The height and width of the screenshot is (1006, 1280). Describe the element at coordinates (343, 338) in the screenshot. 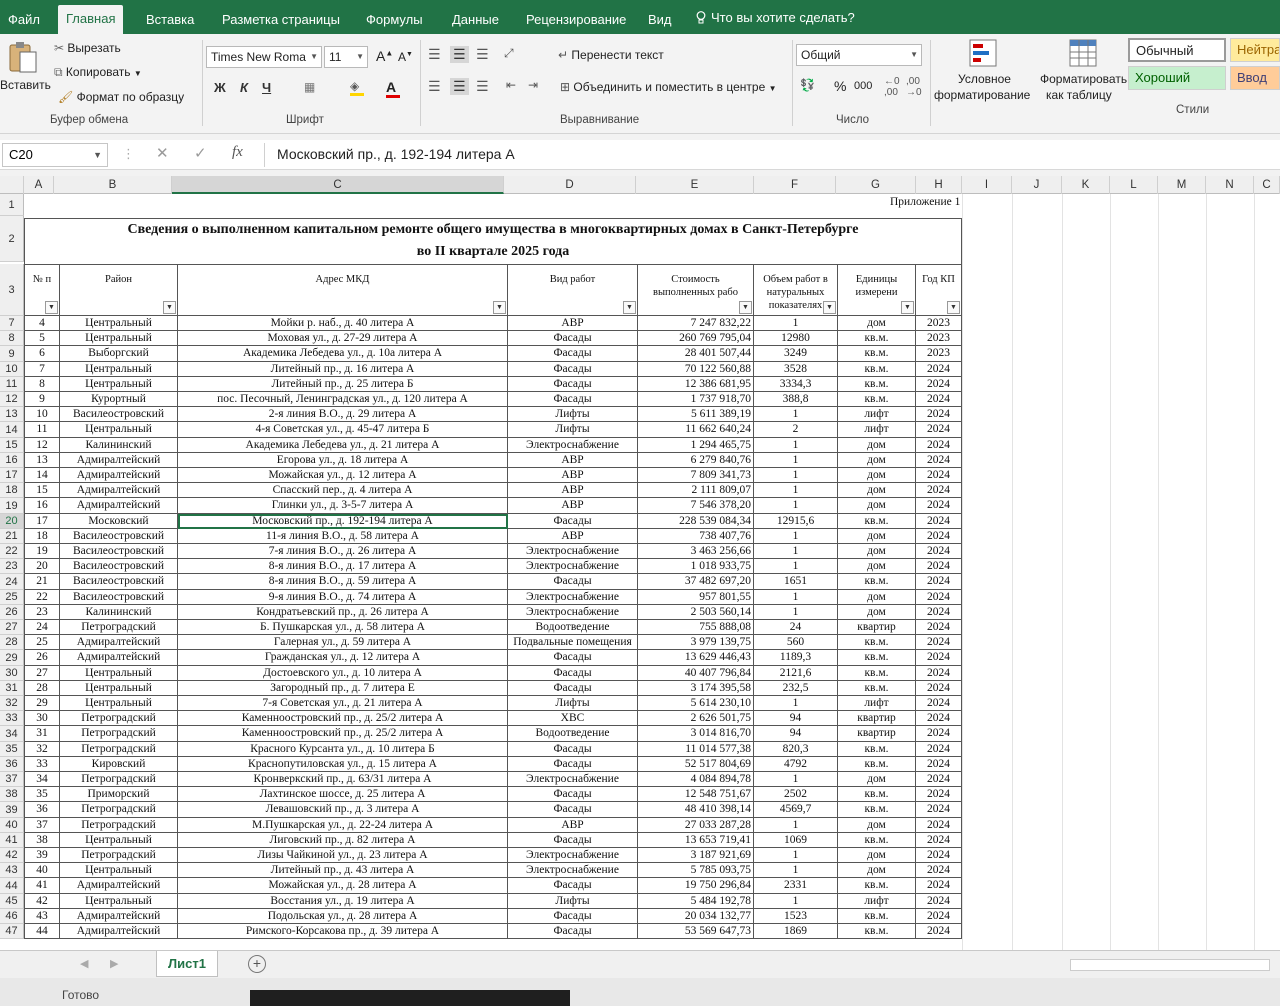

I see `cell-address: Моховая ул., д. 27-29 литера А` at that location.